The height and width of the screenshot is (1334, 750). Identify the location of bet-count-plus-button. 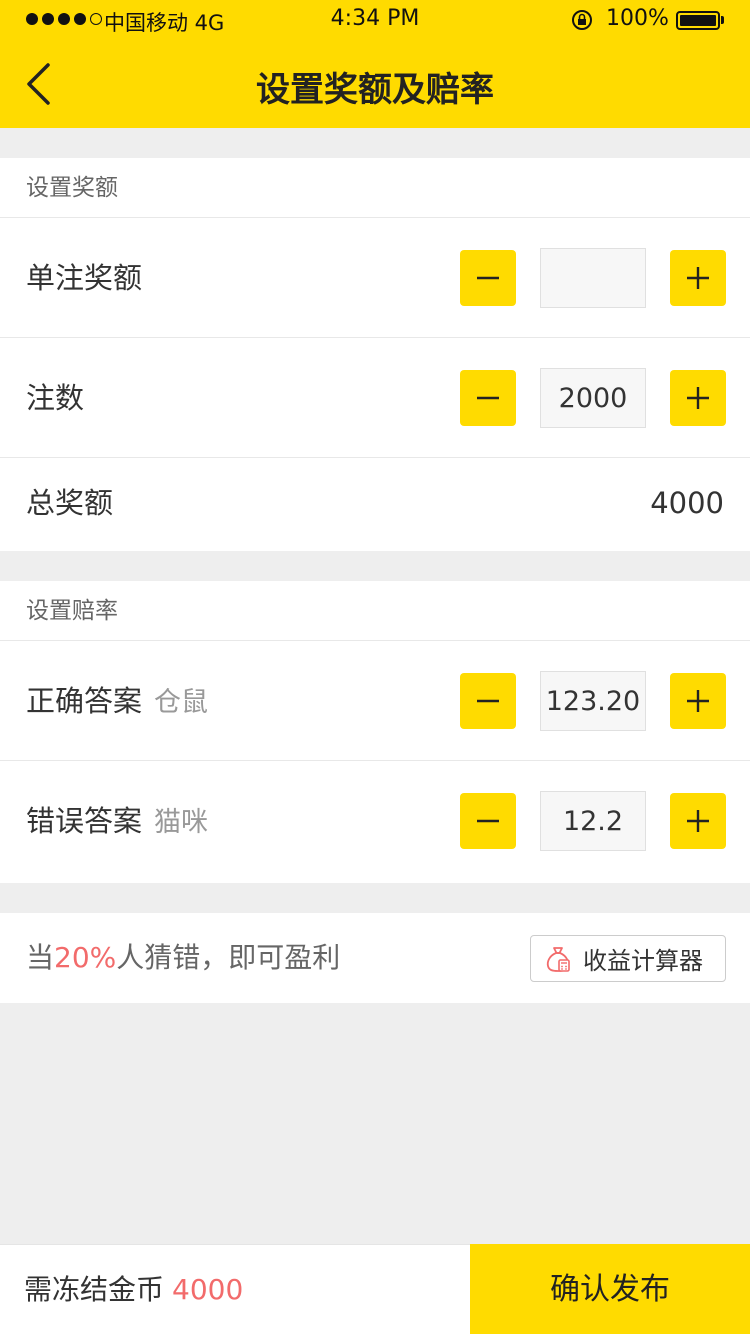
(698, 398).